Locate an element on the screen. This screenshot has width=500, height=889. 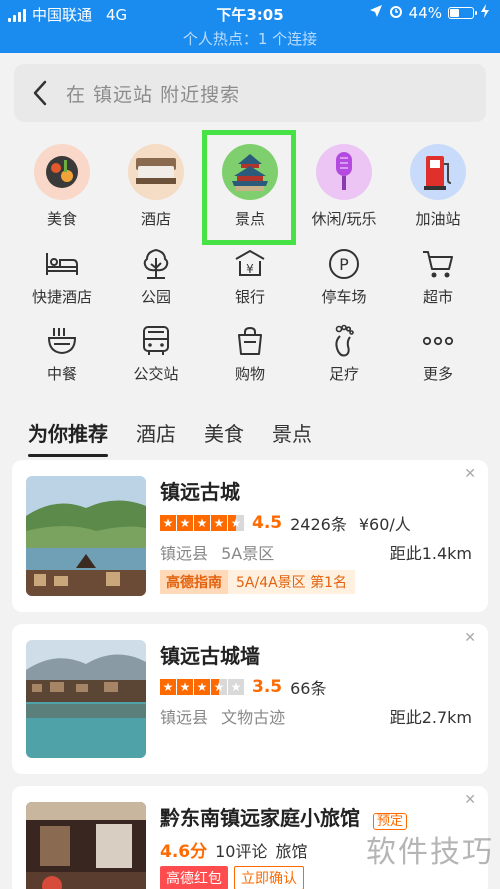
back-button is located at coordinates (40, 93).